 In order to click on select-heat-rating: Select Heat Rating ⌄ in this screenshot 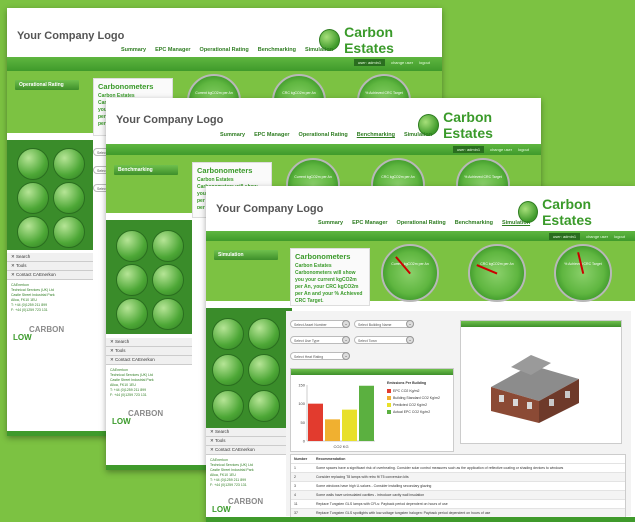, I will do `click(320, 356)`.